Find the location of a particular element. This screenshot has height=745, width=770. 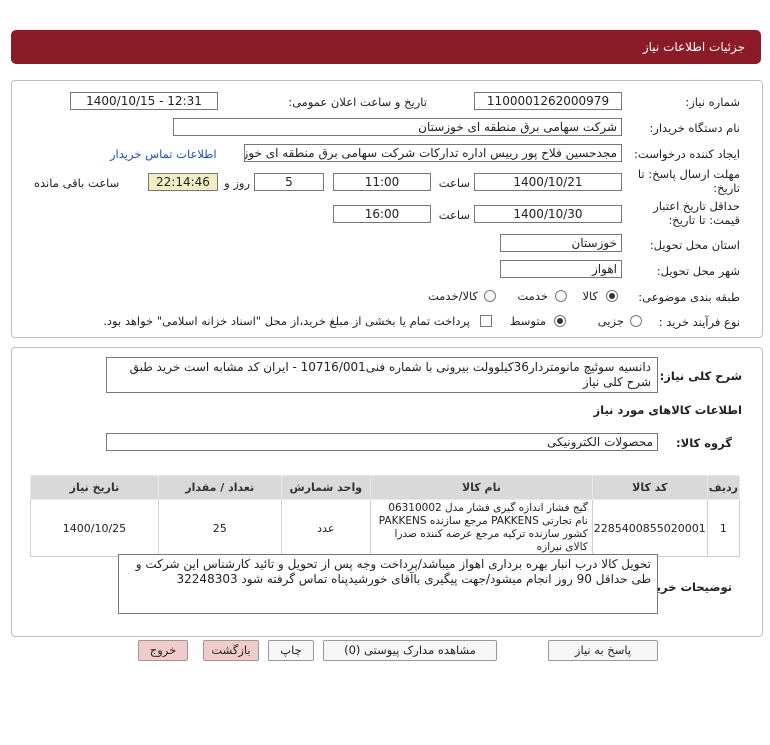

category-radio-goods-service is located at coordinates (490, 296).